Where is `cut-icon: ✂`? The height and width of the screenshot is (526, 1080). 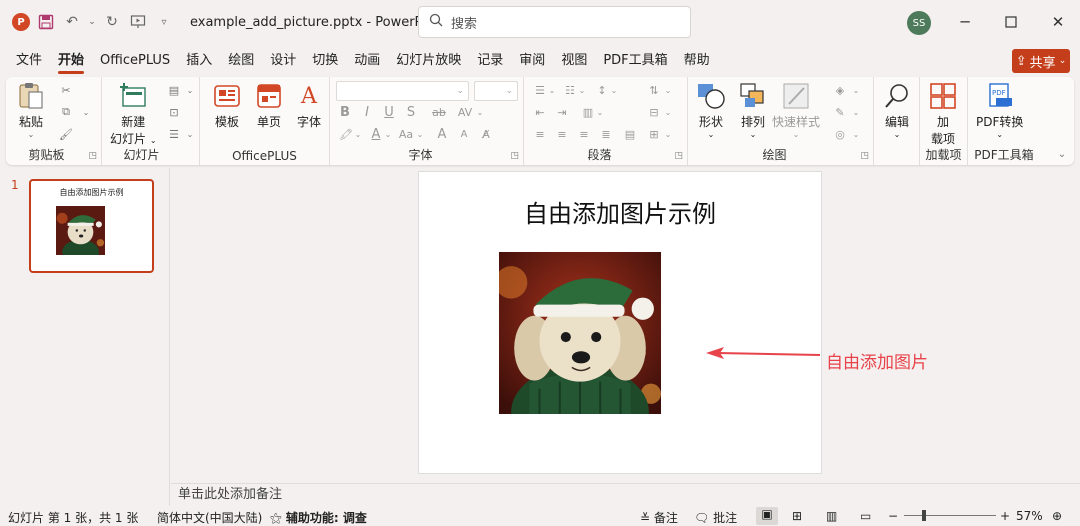 cut-icon: ✂ is located at coordinates (66, 90).